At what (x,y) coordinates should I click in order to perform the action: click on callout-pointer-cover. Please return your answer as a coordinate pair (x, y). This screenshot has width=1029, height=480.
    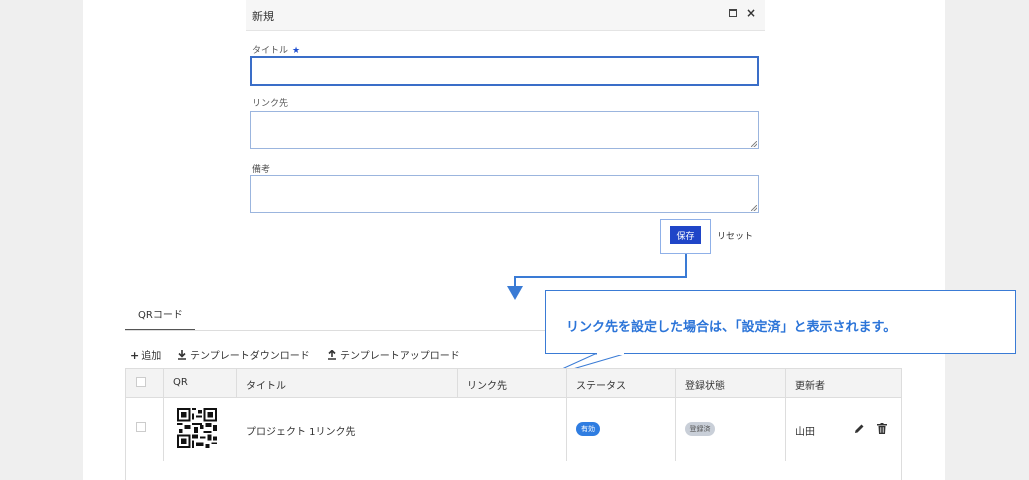
    Looking at the image, I should click on (610, 352).